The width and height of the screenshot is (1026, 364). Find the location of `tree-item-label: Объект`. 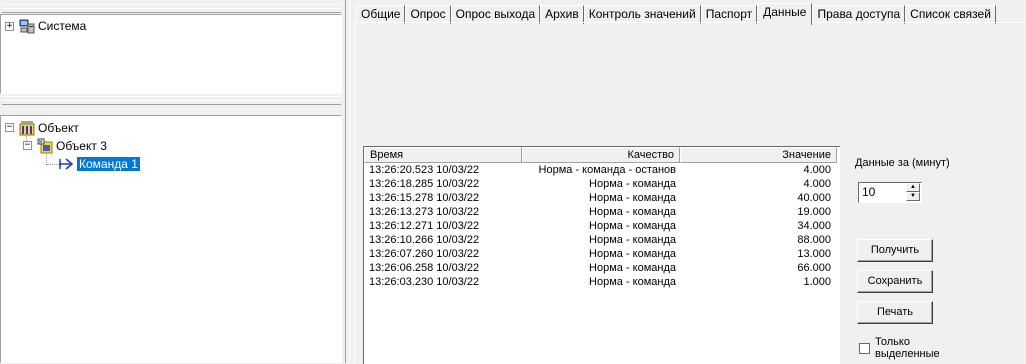

tree-item-label: Объект is located at coordinates (58, 128).